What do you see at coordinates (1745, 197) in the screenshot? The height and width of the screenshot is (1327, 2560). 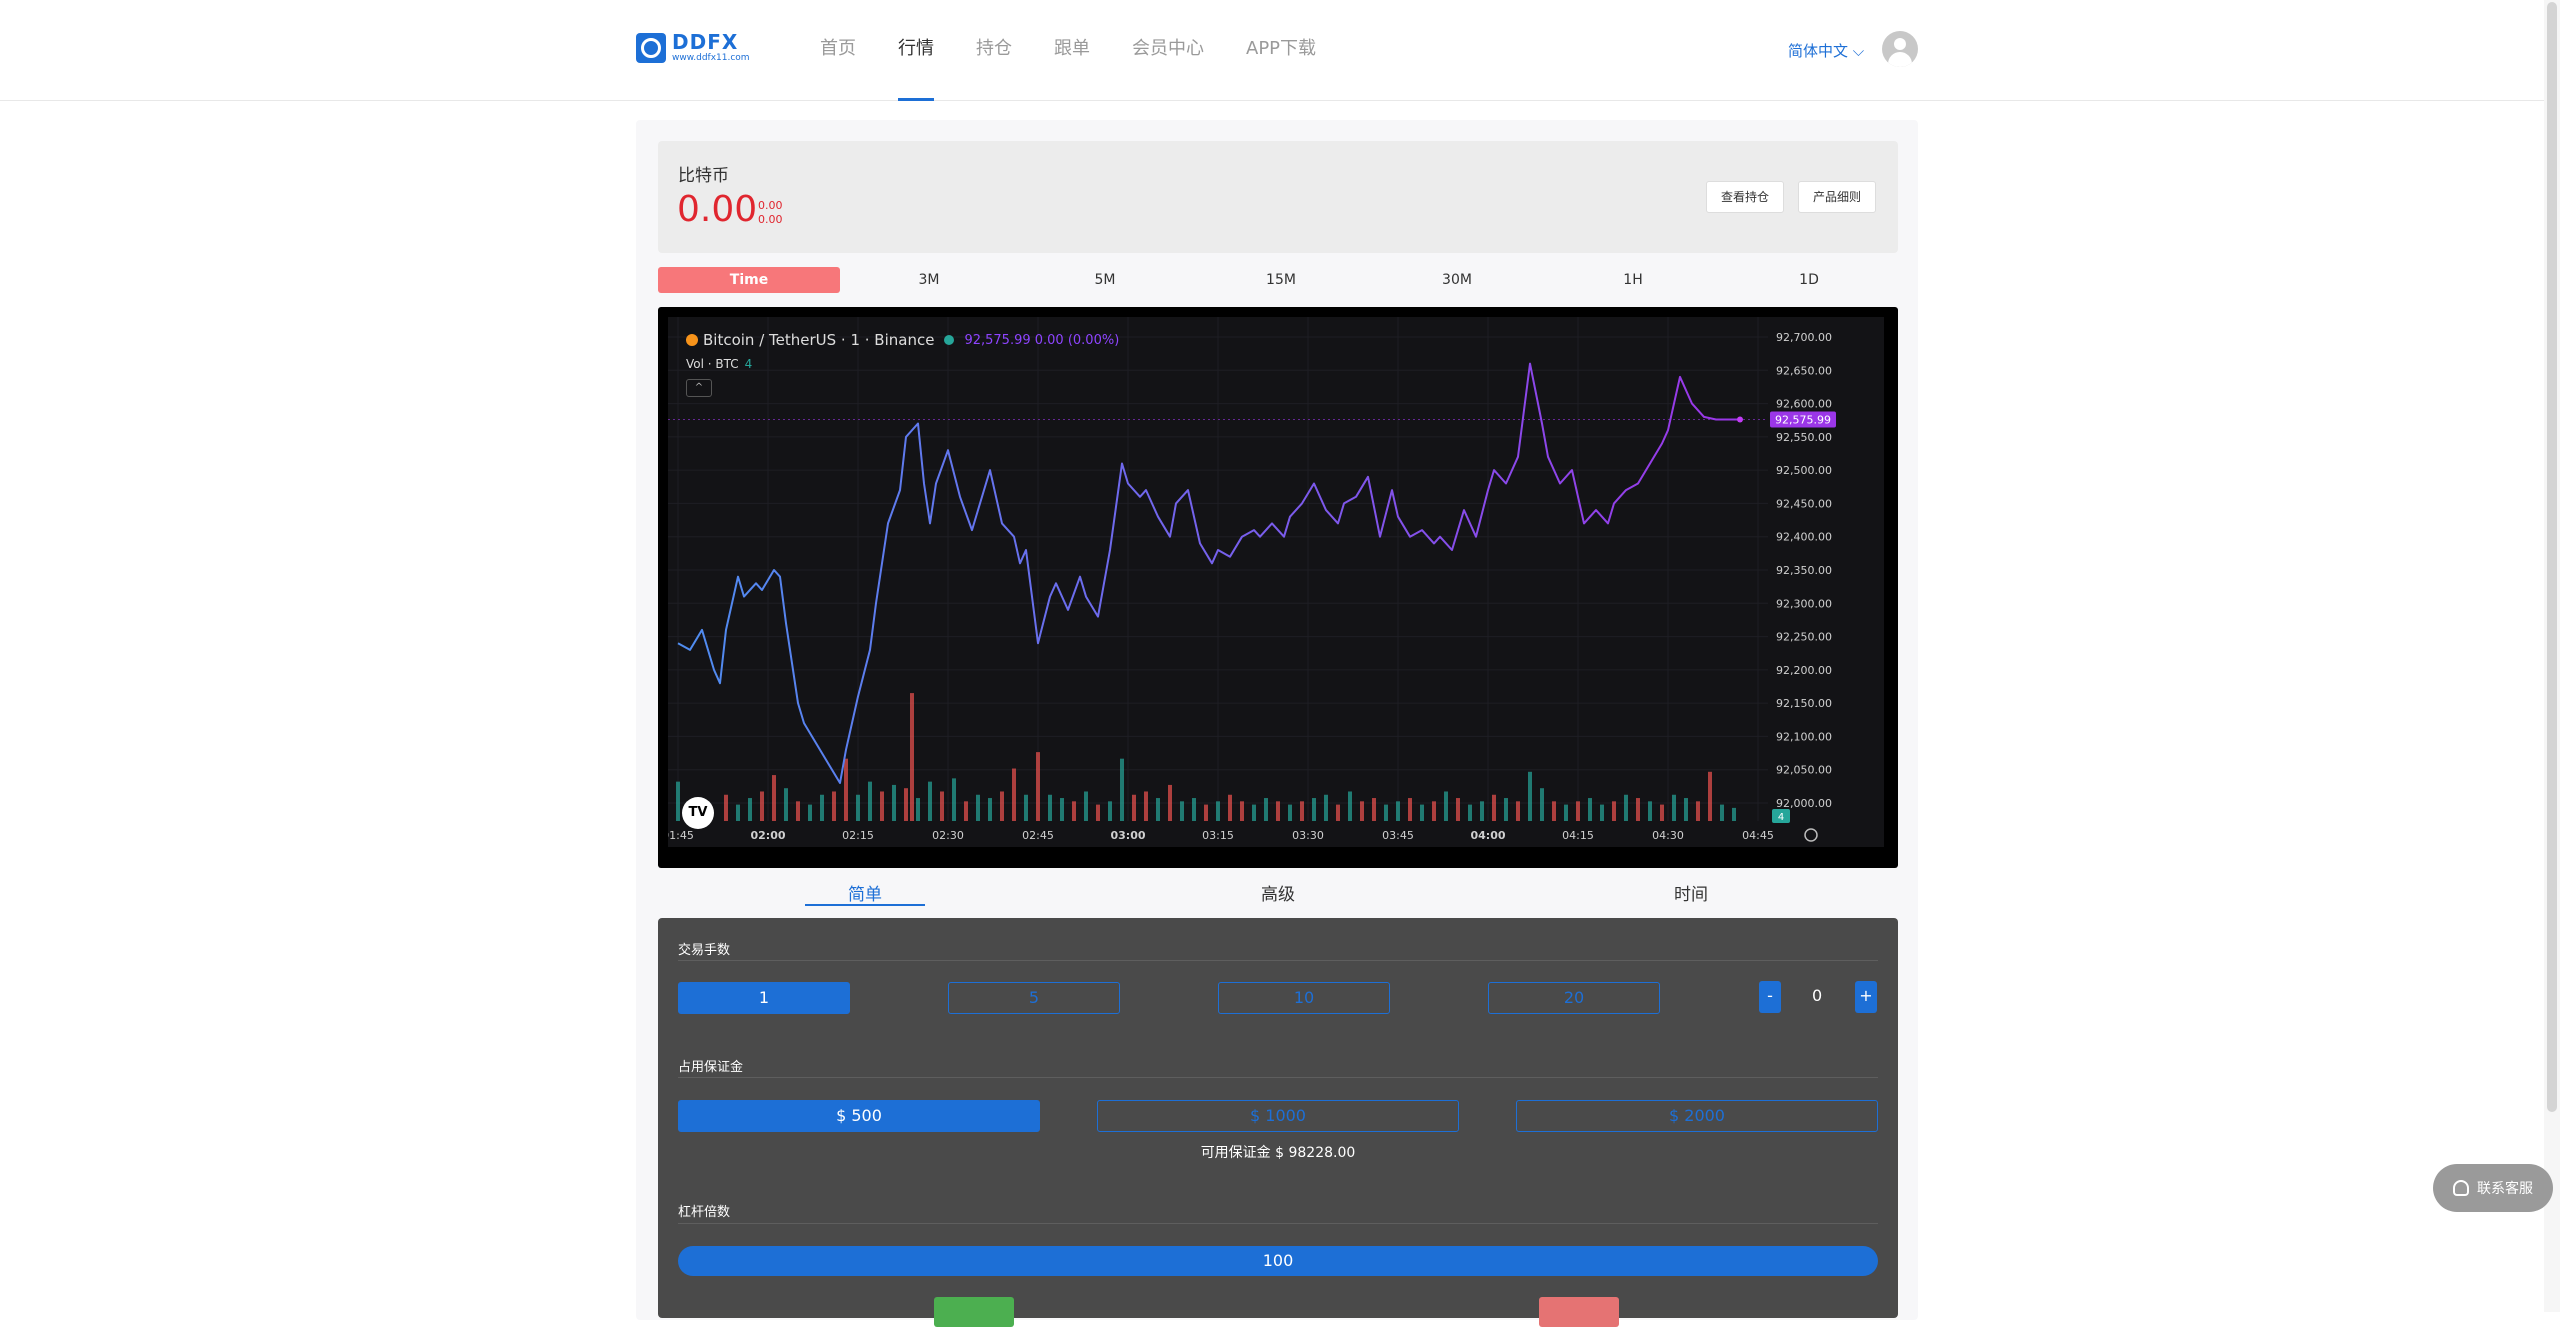 I see `view-positions-button: 查看持仓` at bounding box center [1745, 197].